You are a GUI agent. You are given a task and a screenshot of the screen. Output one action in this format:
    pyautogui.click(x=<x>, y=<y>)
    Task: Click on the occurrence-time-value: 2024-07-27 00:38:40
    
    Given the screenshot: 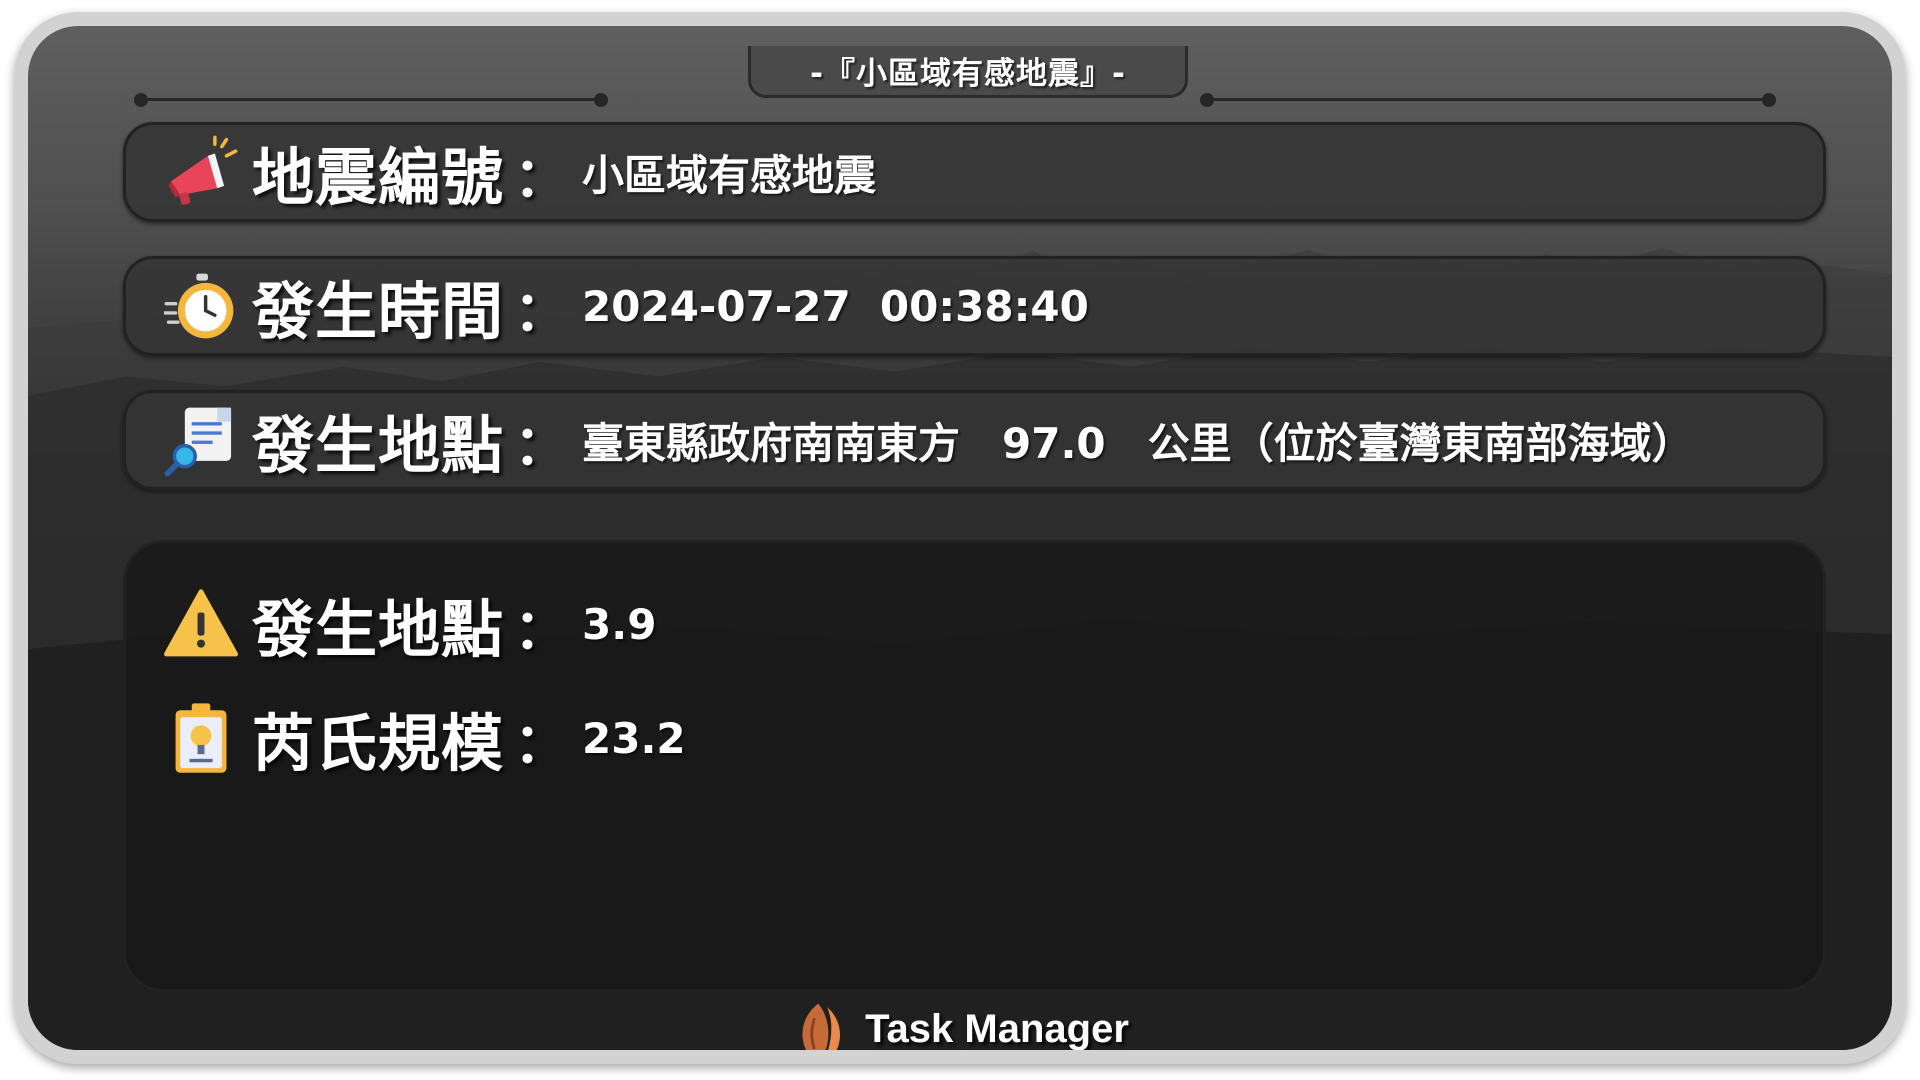 What is the action you would take?
    pyautogui.click(x=835, y=306)
    